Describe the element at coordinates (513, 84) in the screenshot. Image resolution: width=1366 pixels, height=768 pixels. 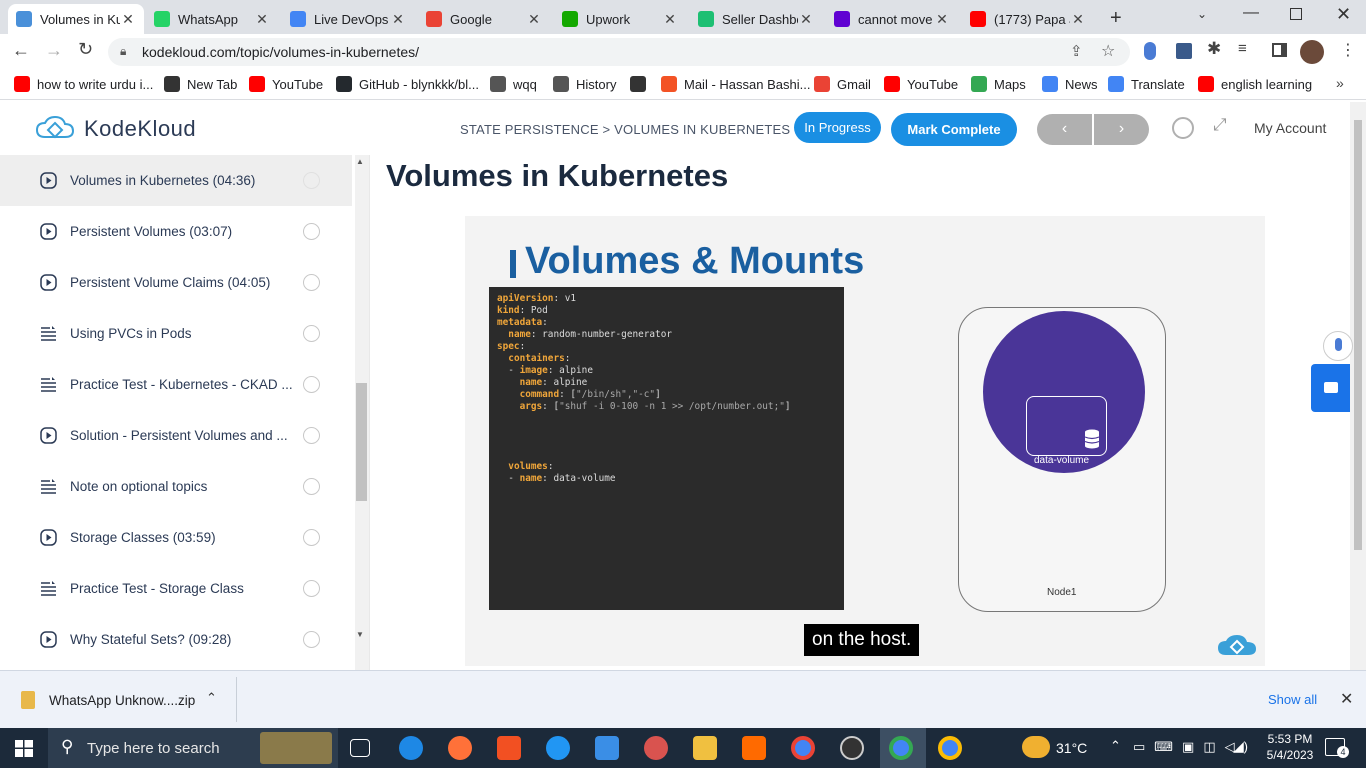
I see `bookmark-item: wqq` at that location.